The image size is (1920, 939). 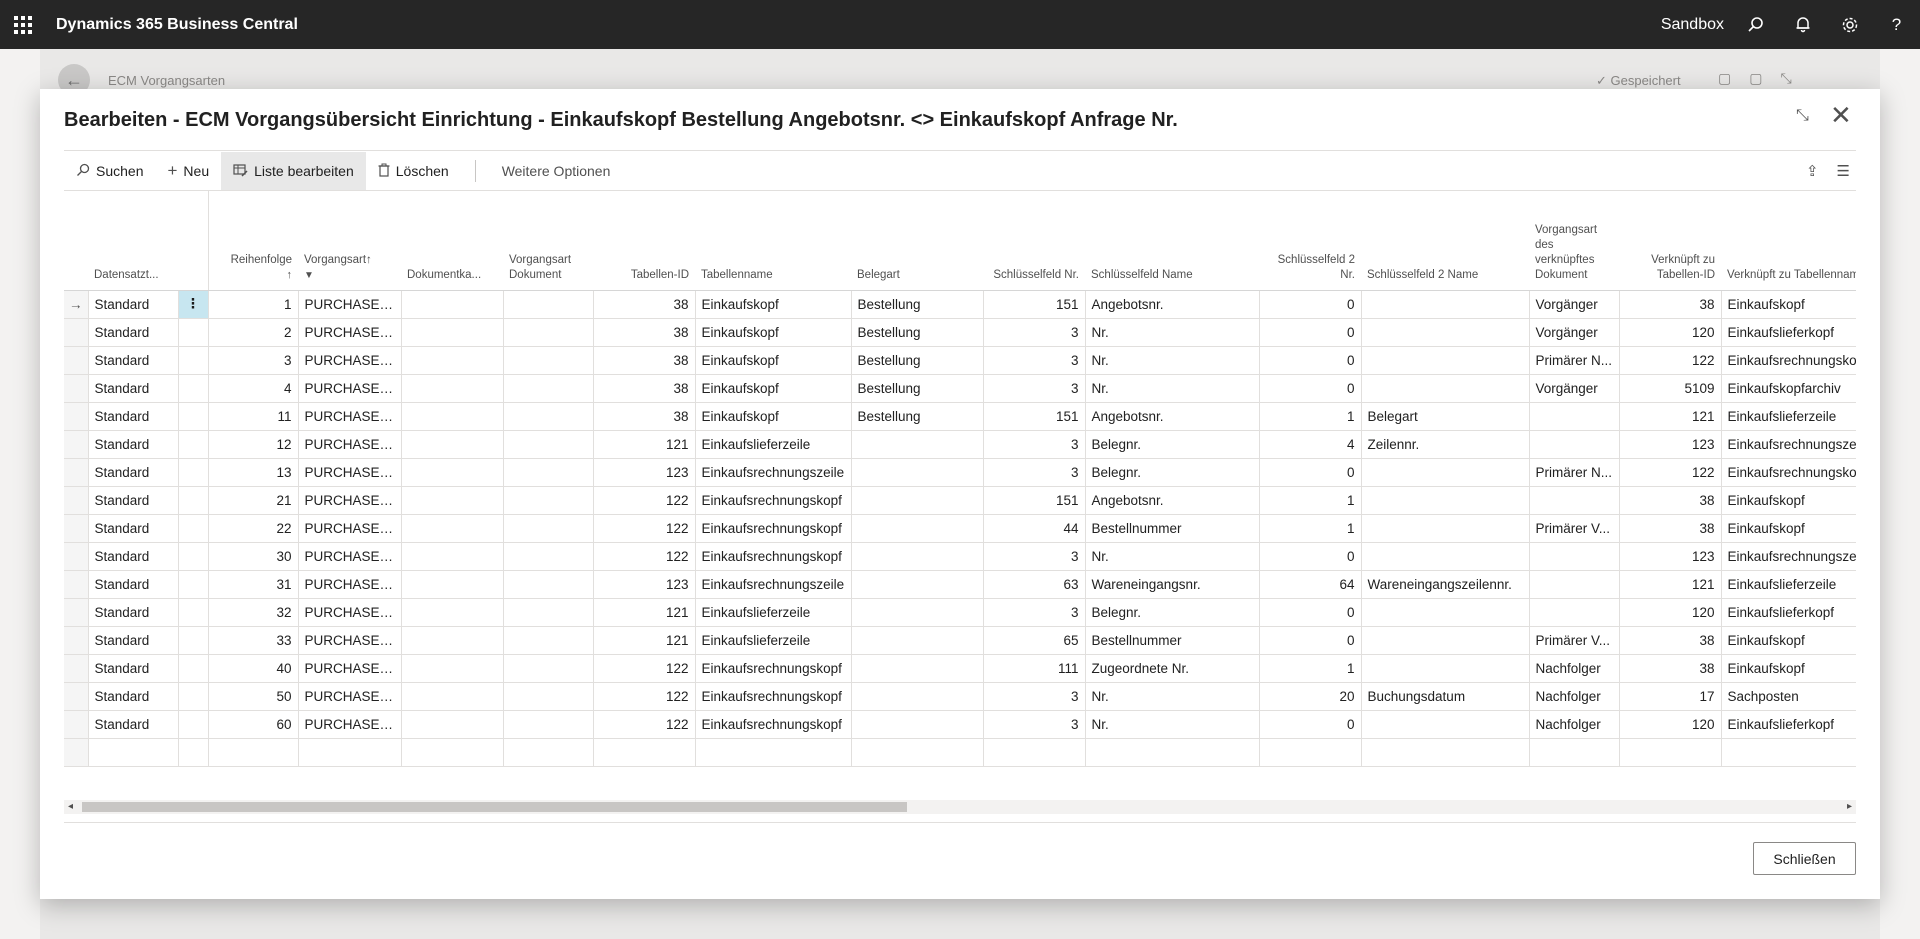 I want to click on cell-tabellen-id: 122, so click(x=644, y=500).